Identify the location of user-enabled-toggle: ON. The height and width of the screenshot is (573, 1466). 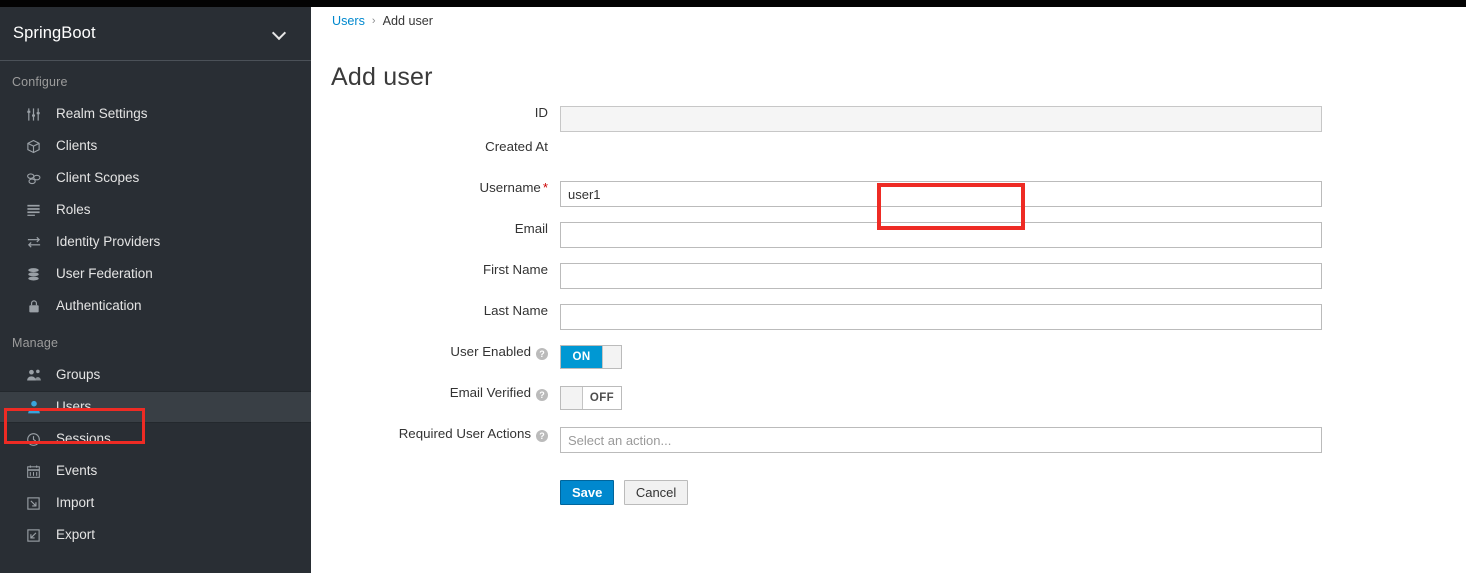
(591, 357).